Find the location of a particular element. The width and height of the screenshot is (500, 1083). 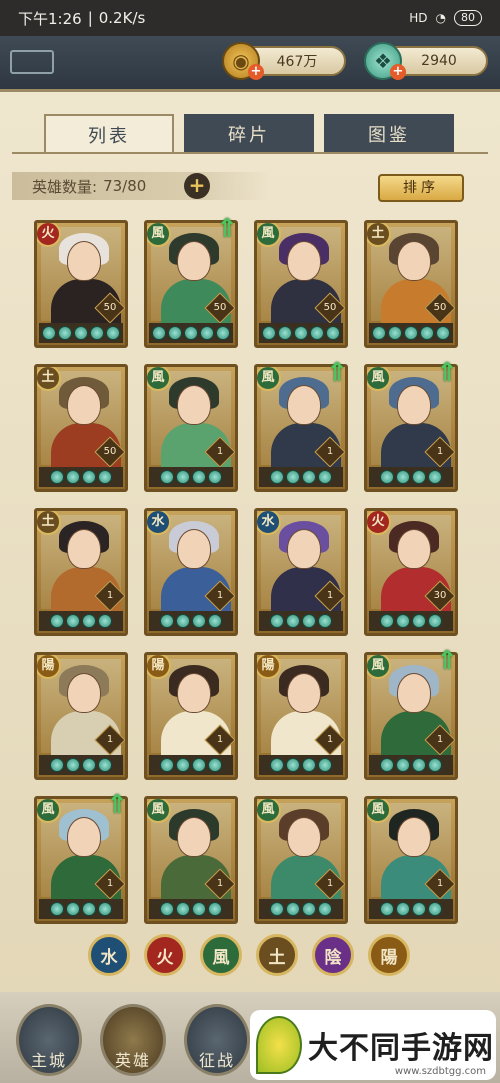

banner-text: 大不同手游网 is located at coordinates (401, 1048).